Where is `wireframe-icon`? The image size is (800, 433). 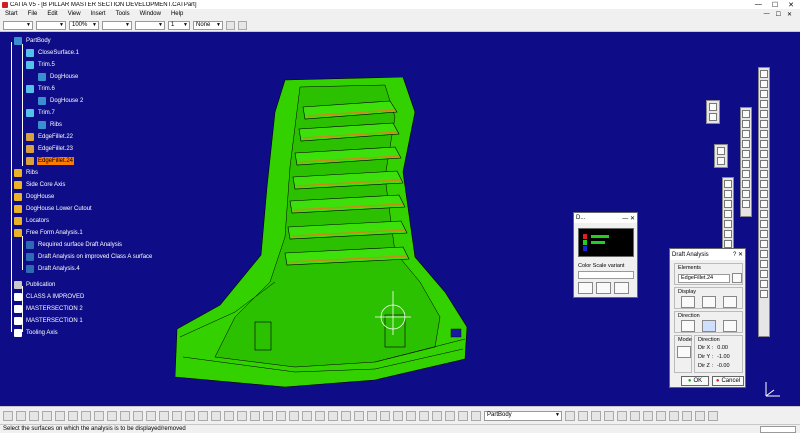
wireframe-icon is located at coordinates (721, 161).